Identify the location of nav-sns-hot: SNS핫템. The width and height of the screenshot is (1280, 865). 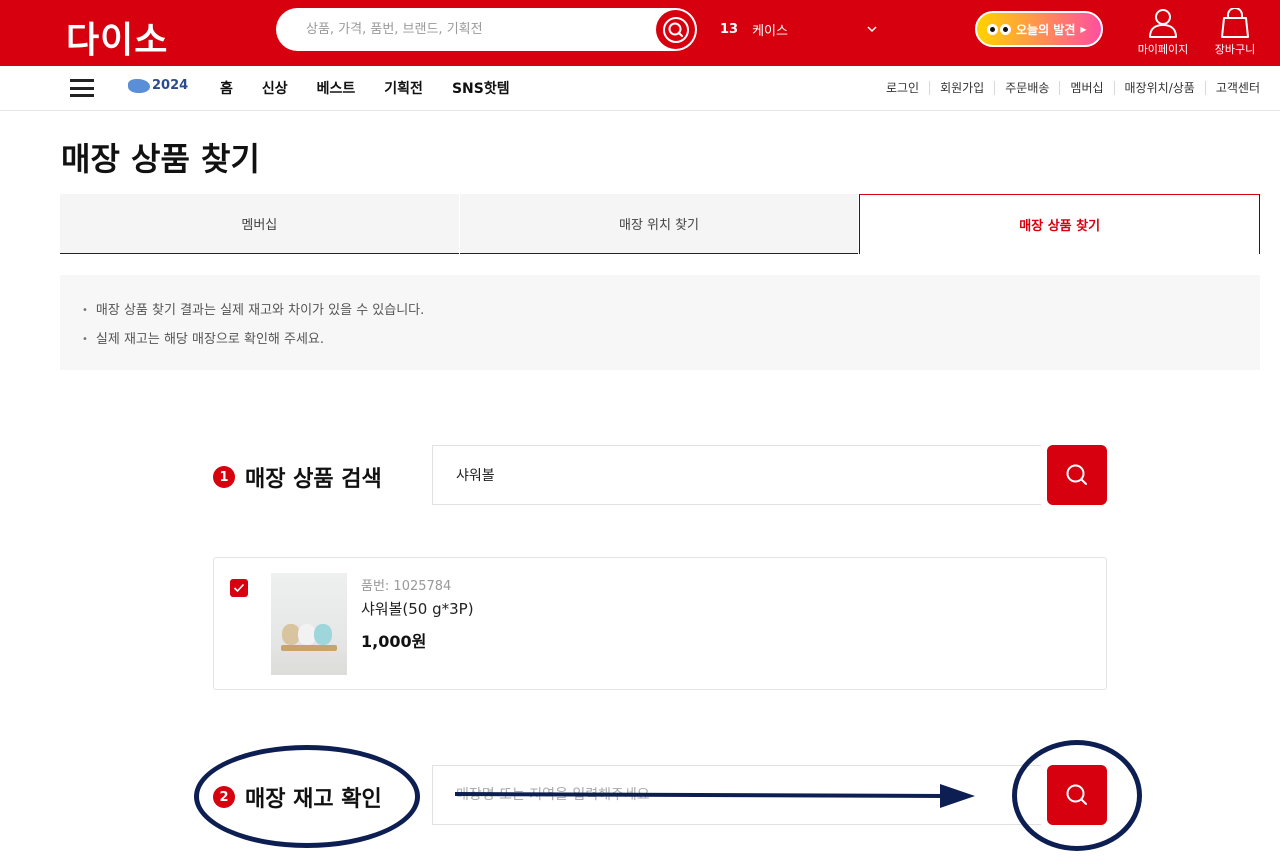
(481, 88).